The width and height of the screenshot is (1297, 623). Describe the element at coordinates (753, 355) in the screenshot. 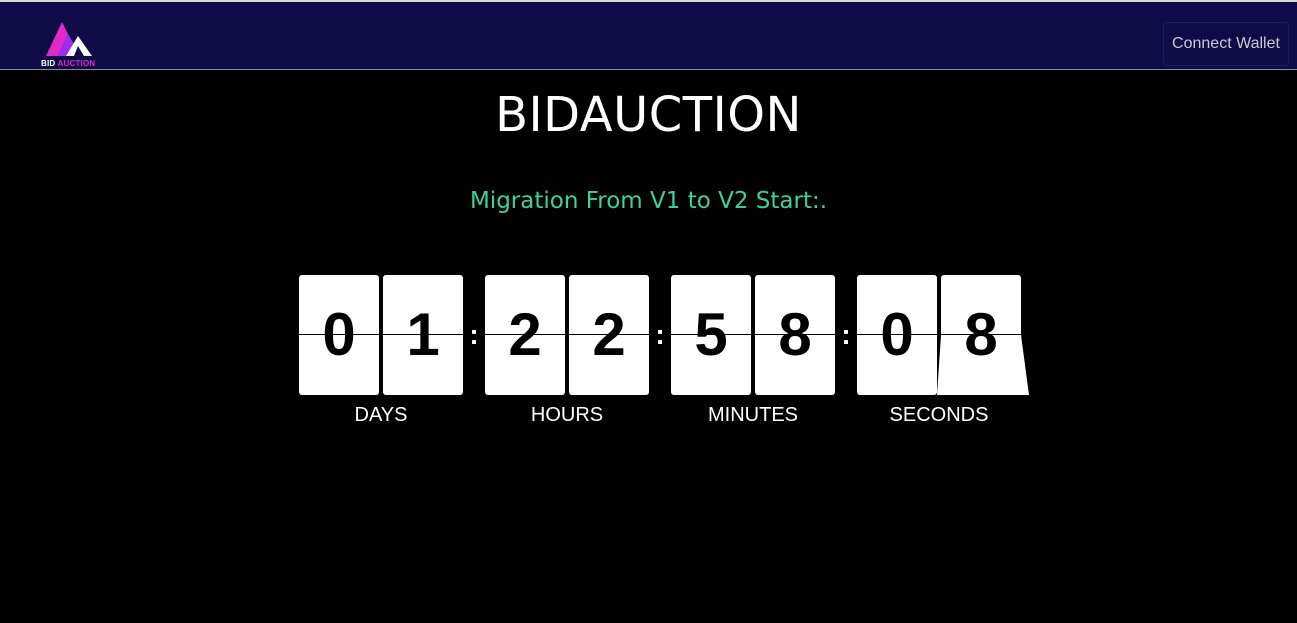

I see `countdown-minutes: 5 8 MINUTES` at that location.